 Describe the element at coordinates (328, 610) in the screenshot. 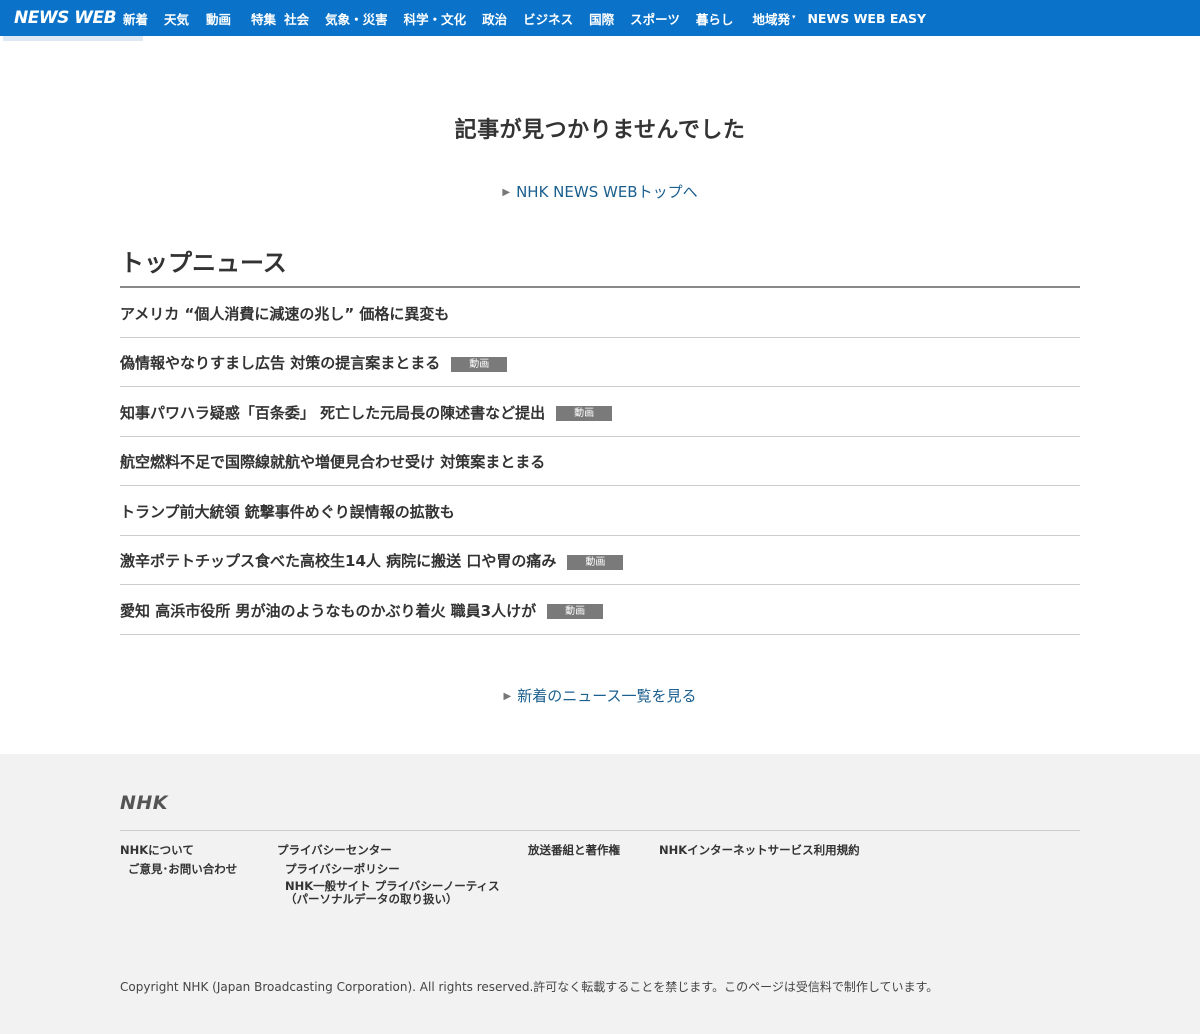

I see `news-title: 愛知 高浜市役所 男が油のようなものかぶり着火 職員3人けが` at that location.